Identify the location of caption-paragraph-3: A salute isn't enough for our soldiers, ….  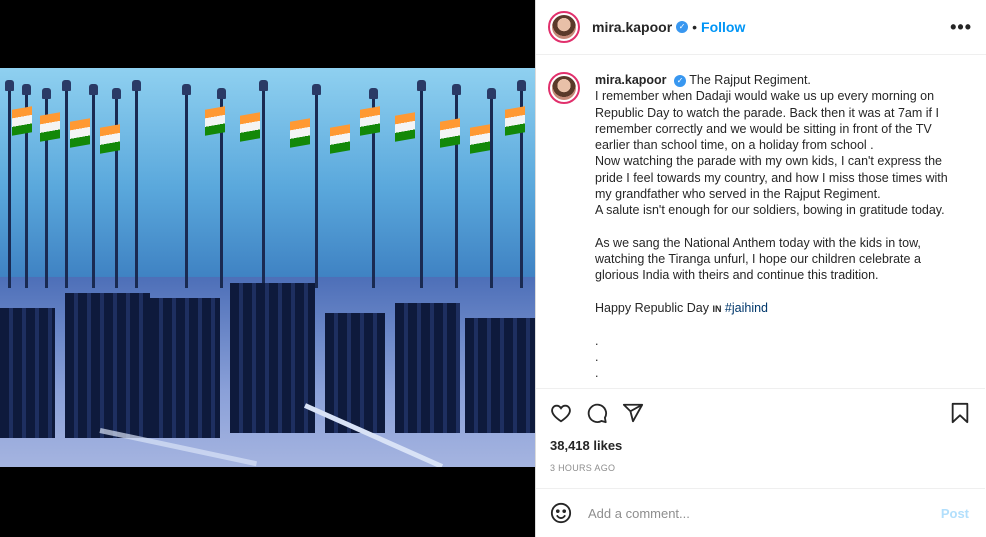
(770, 210).